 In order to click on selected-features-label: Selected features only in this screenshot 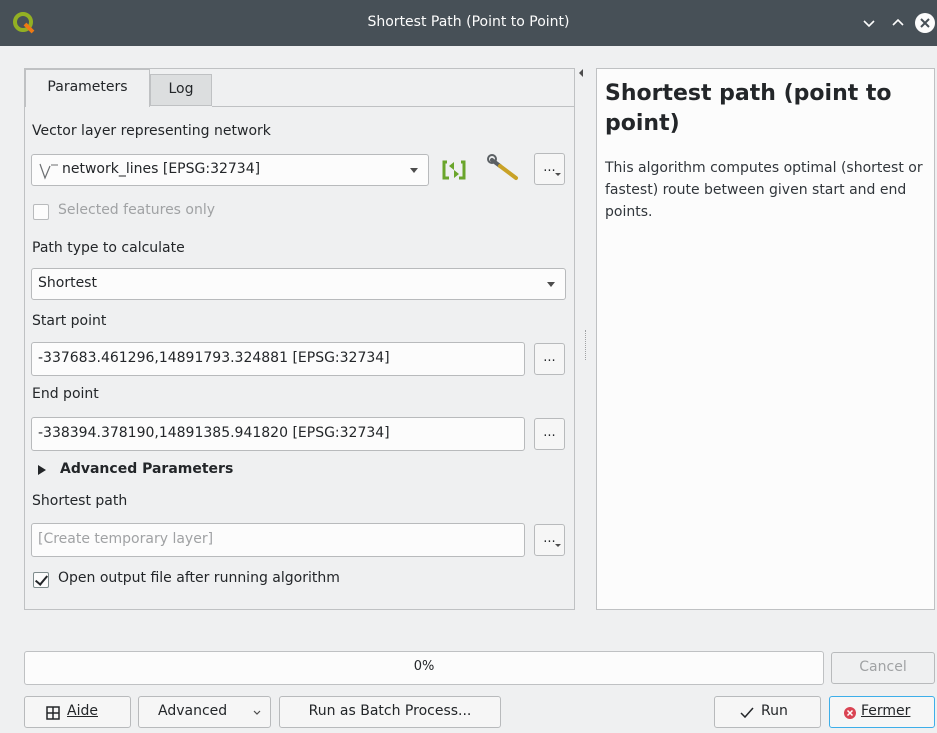, I will do `click(137, 210)`.